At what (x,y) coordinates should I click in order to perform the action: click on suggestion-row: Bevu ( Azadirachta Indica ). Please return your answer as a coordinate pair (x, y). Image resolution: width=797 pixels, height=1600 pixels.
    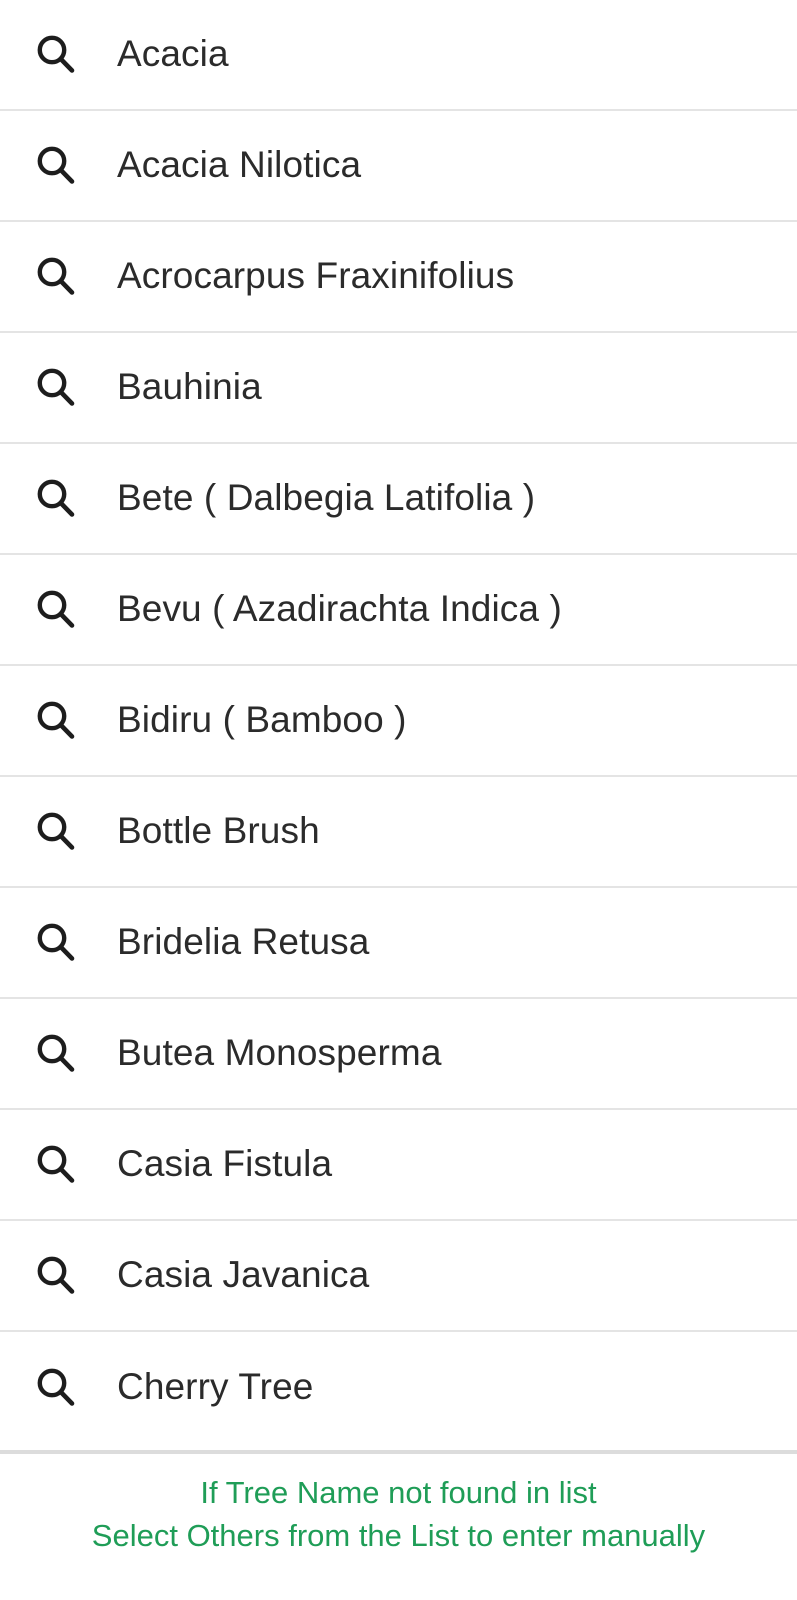
    Looking at the image, I should click on (398, 610).